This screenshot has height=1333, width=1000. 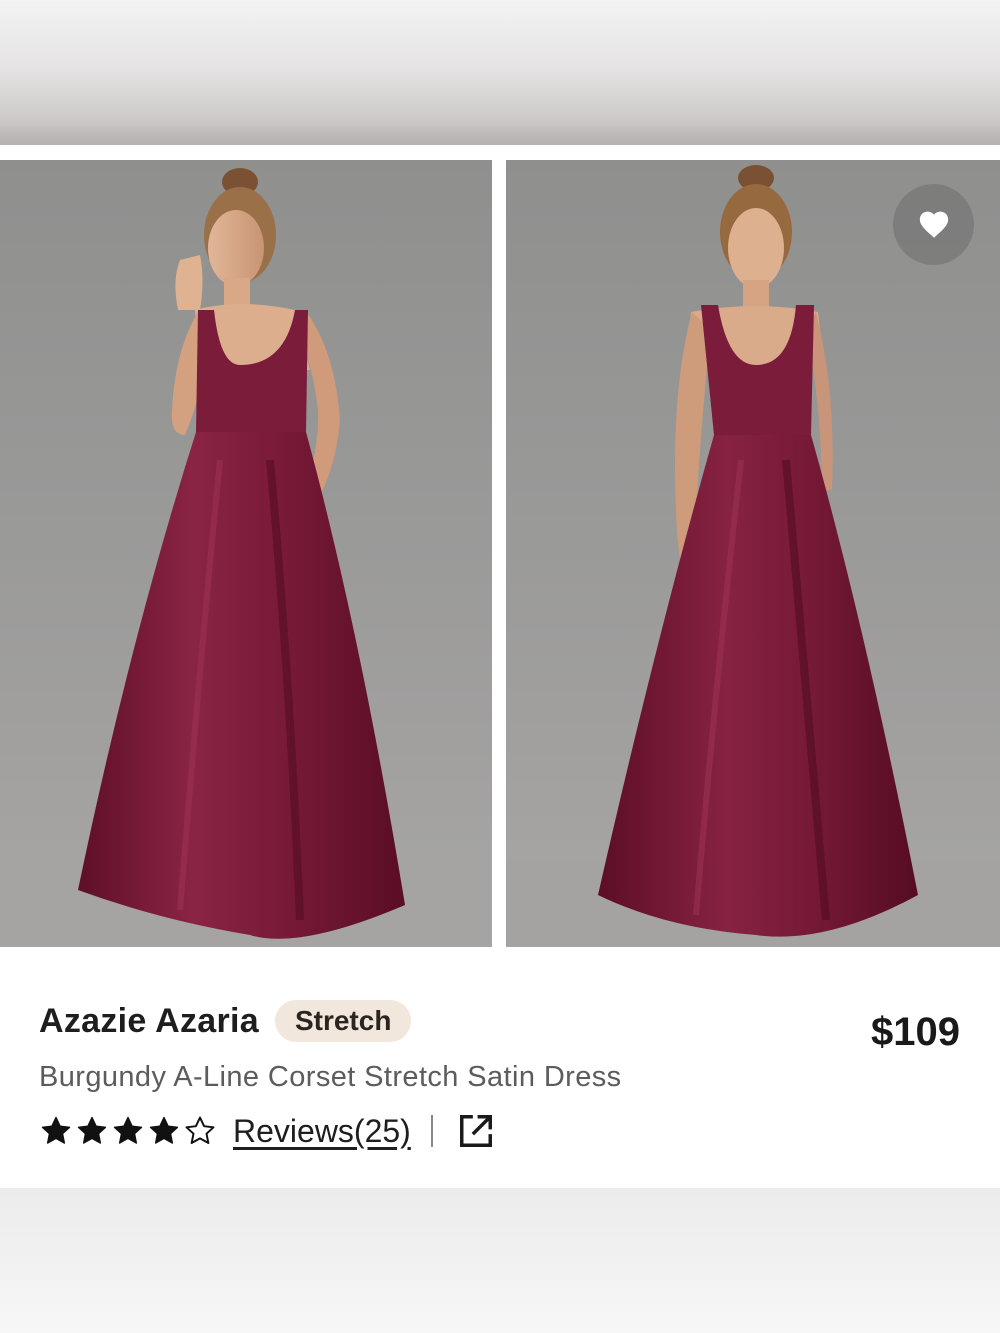 I want to click on rating-row: Reviews(25), so click(x=267, y=1131).